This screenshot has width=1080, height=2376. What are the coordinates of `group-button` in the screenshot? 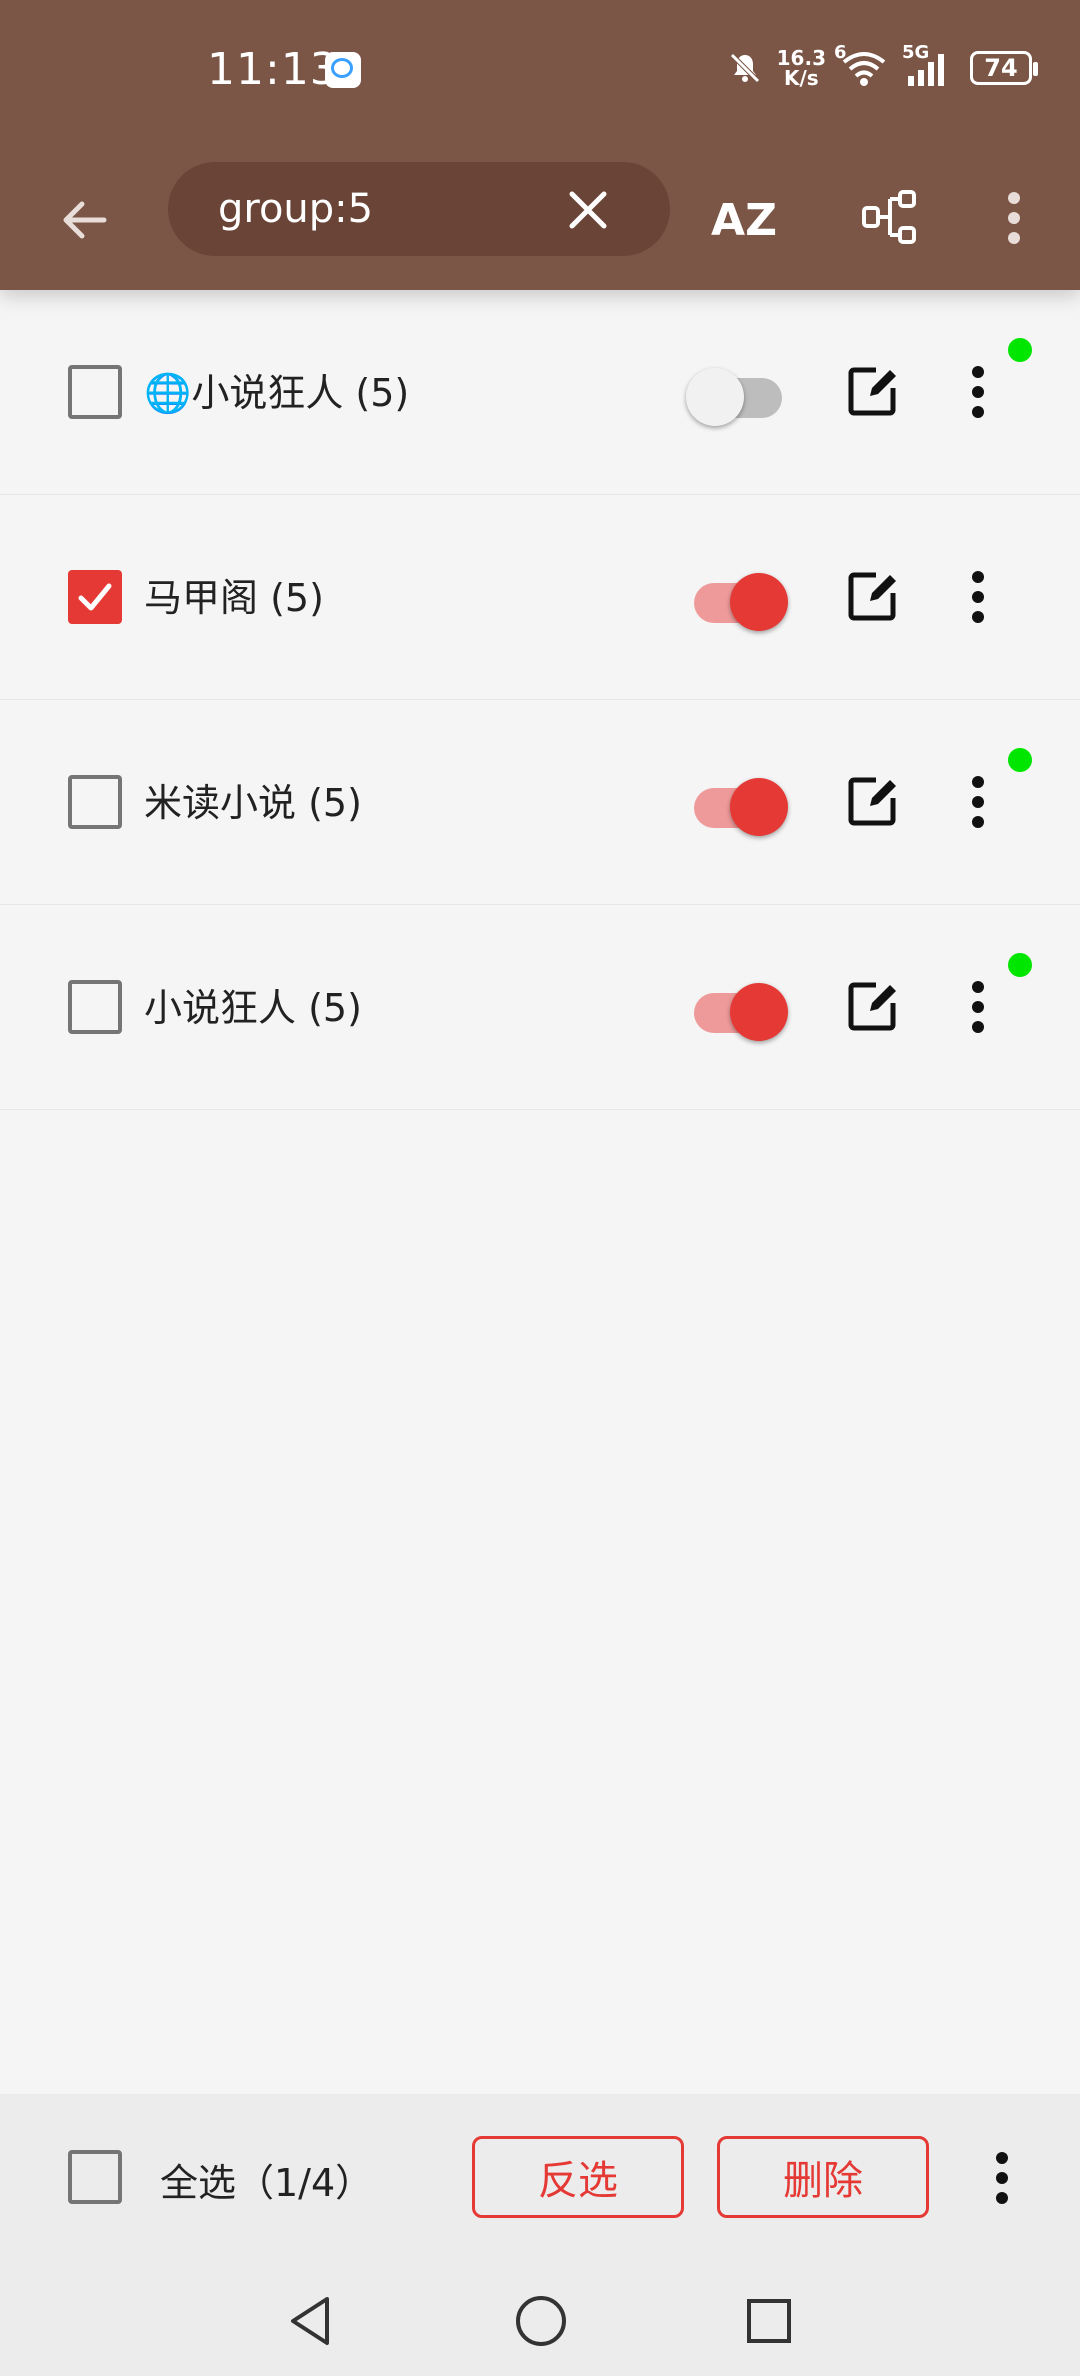 It's located at (890, 218).